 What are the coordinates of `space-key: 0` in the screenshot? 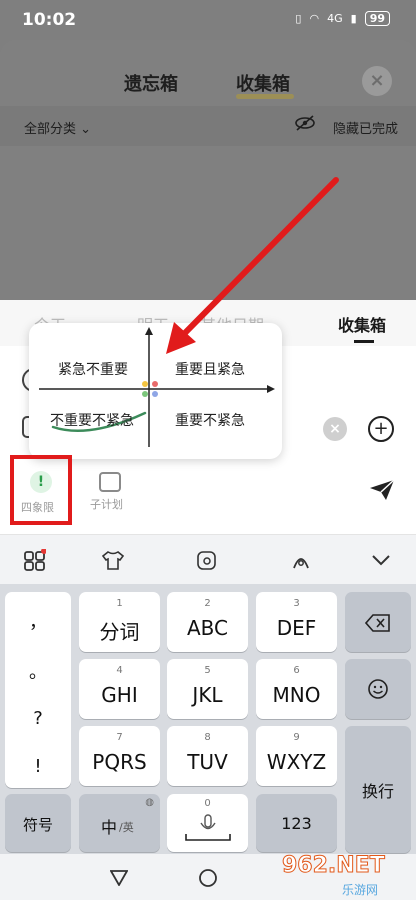 It's located at (207, 823).